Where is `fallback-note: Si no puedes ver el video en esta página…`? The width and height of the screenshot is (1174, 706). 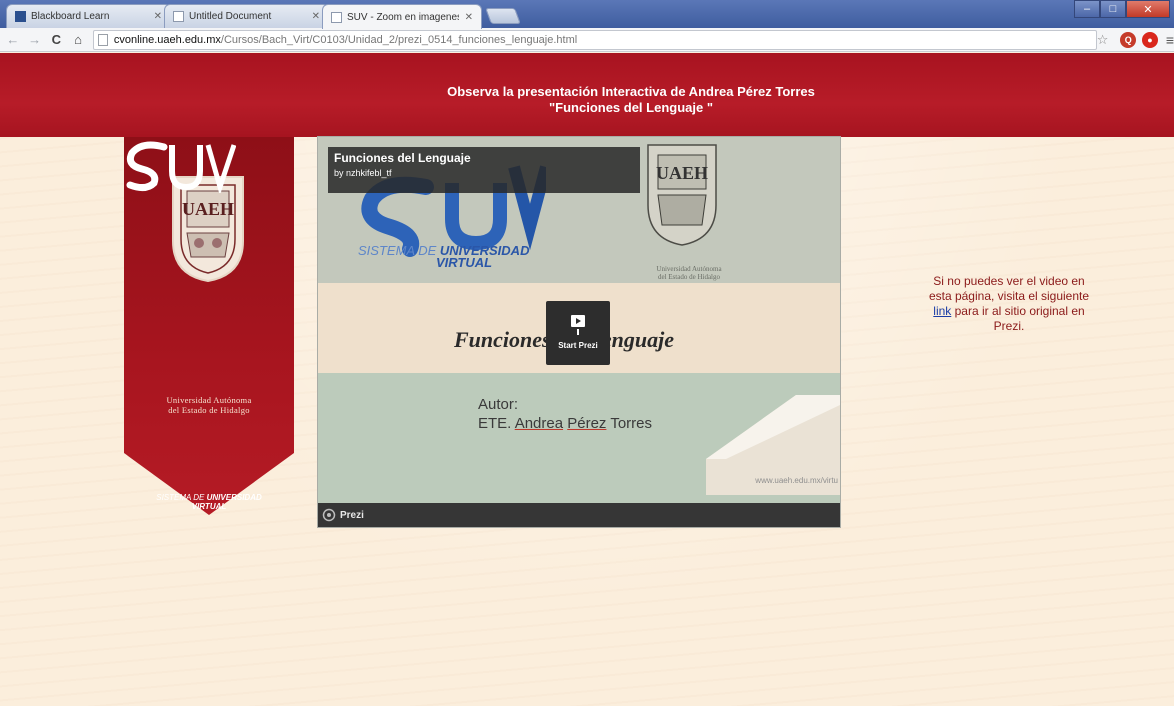
fallback-note: Si no puedes ver el video en esta página… is located at coordinates (1009, 304).